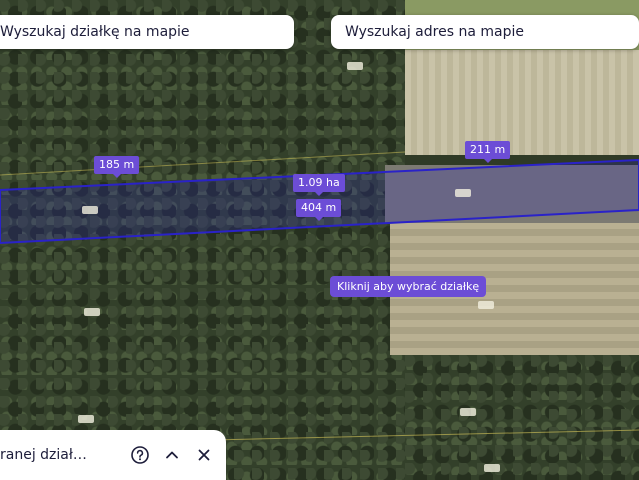  I want to click on help-circle-icon, so click(140, 455).